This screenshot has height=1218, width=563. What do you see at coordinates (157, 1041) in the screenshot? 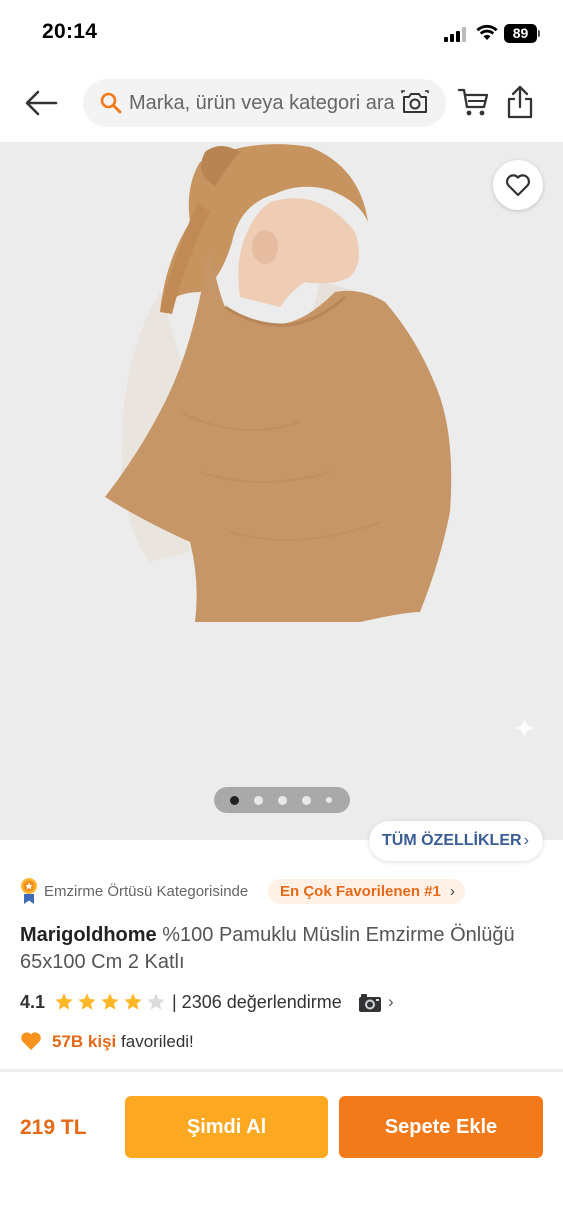
I see `favorites-label: favoriledi!` at bounding box center [157, 1041].